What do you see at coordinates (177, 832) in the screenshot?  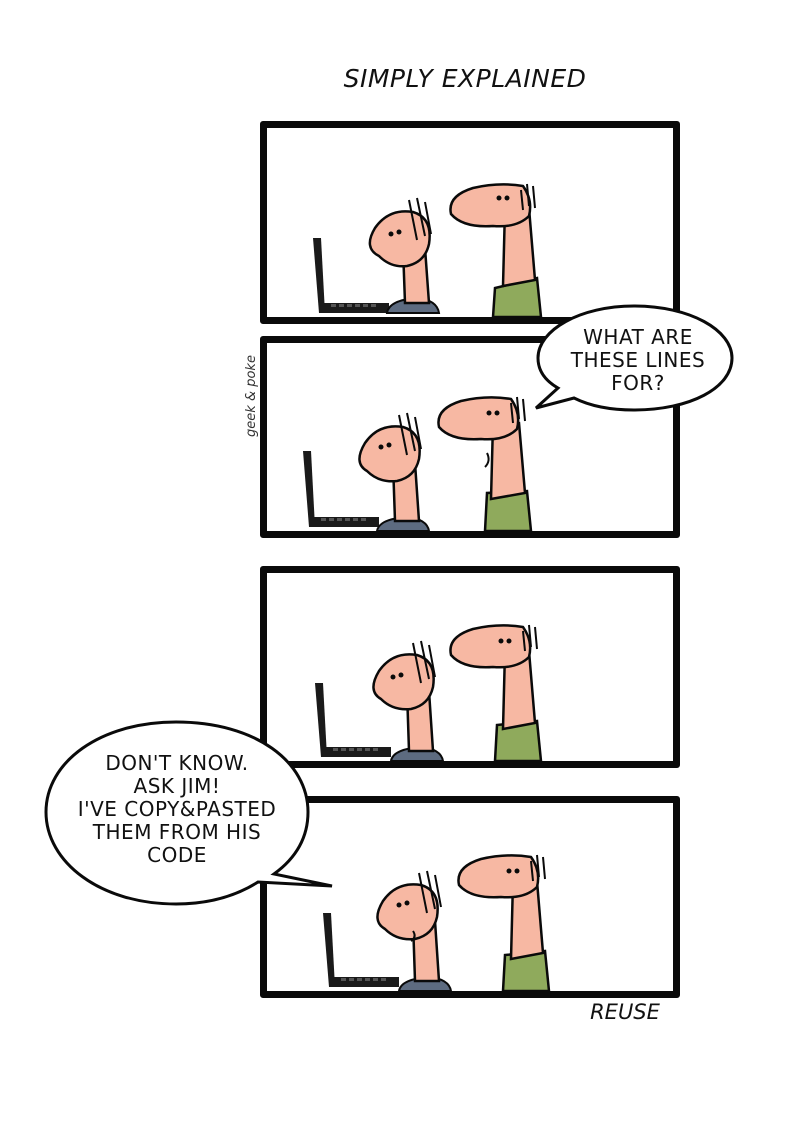 I see `bubble-2-line: THEM FROM HIS` at bounding box center [177, 832].